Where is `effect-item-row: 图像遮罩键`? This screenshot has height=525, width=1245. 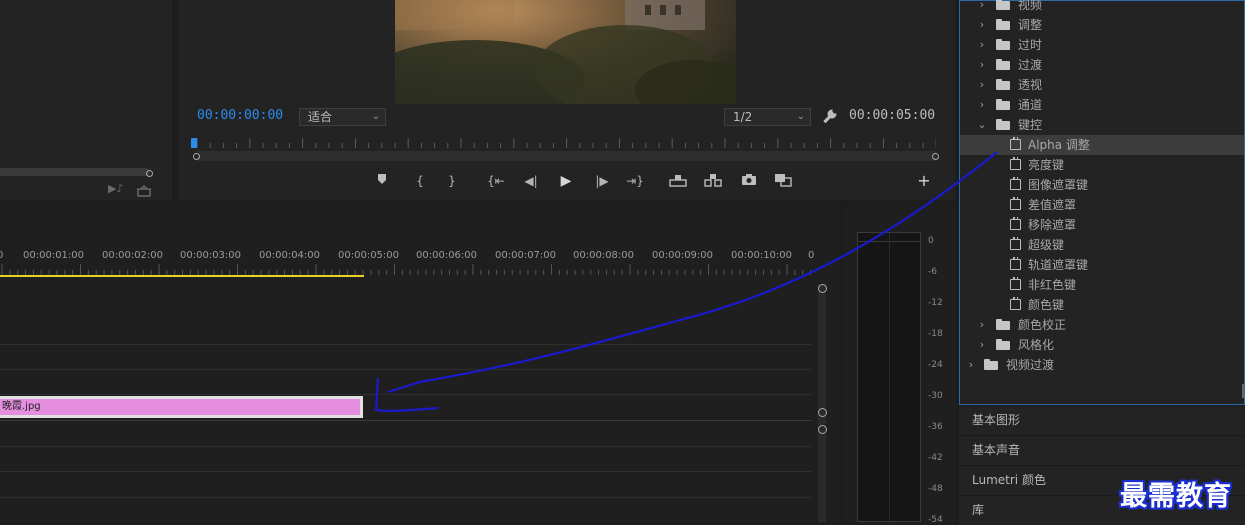
effect-item-row: 图像遮罩键 is located at coordinates (1102, 185).